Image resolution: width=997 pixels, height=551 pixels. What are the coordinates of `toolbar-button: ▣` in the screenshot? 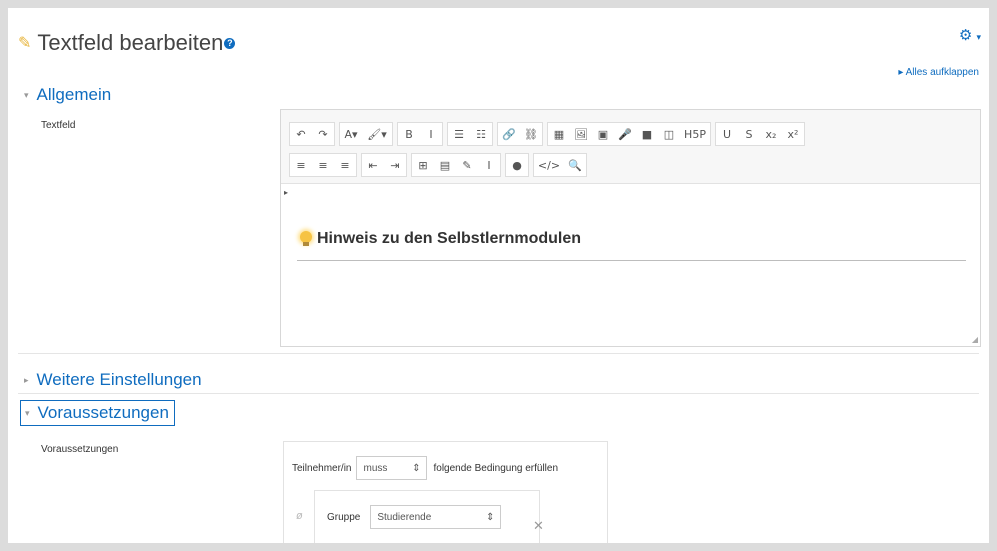 It's located at (603, 134).